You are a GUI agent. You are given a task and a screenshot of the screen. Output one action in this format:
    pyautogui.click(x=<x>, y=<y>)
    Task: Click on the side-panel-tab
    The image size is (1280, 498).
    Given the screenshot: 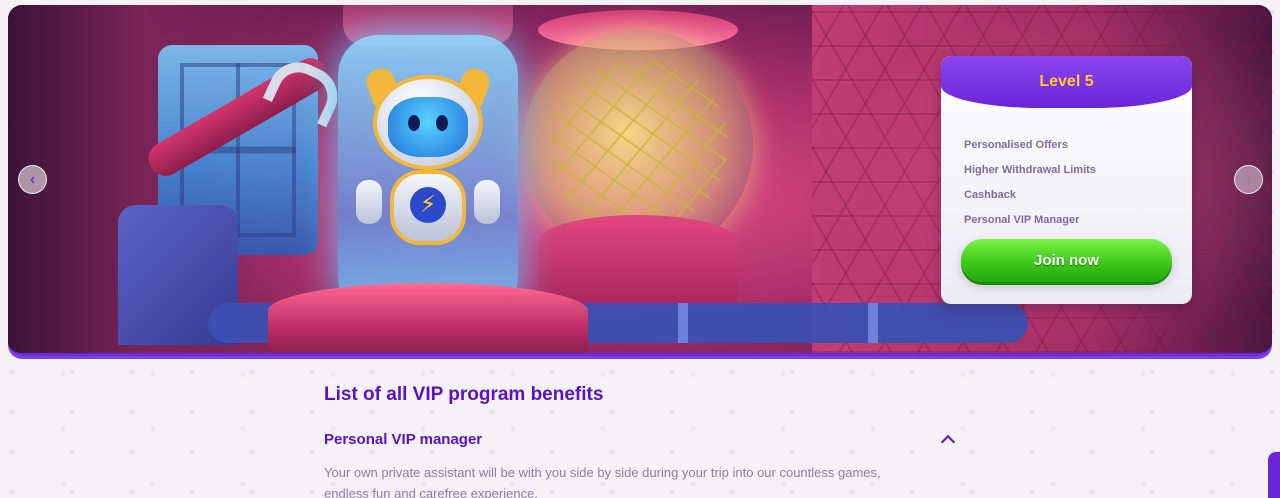 What is the action you would take?
    pyautogui.click(x=1274, y=475)
    